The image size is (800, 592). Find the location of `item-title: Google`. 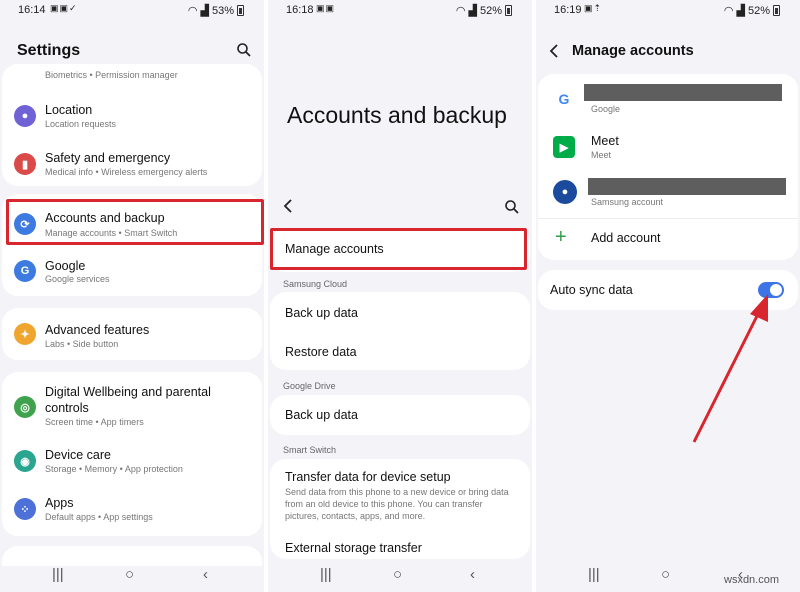

item-title: Google is located at coordinates (65, 266).